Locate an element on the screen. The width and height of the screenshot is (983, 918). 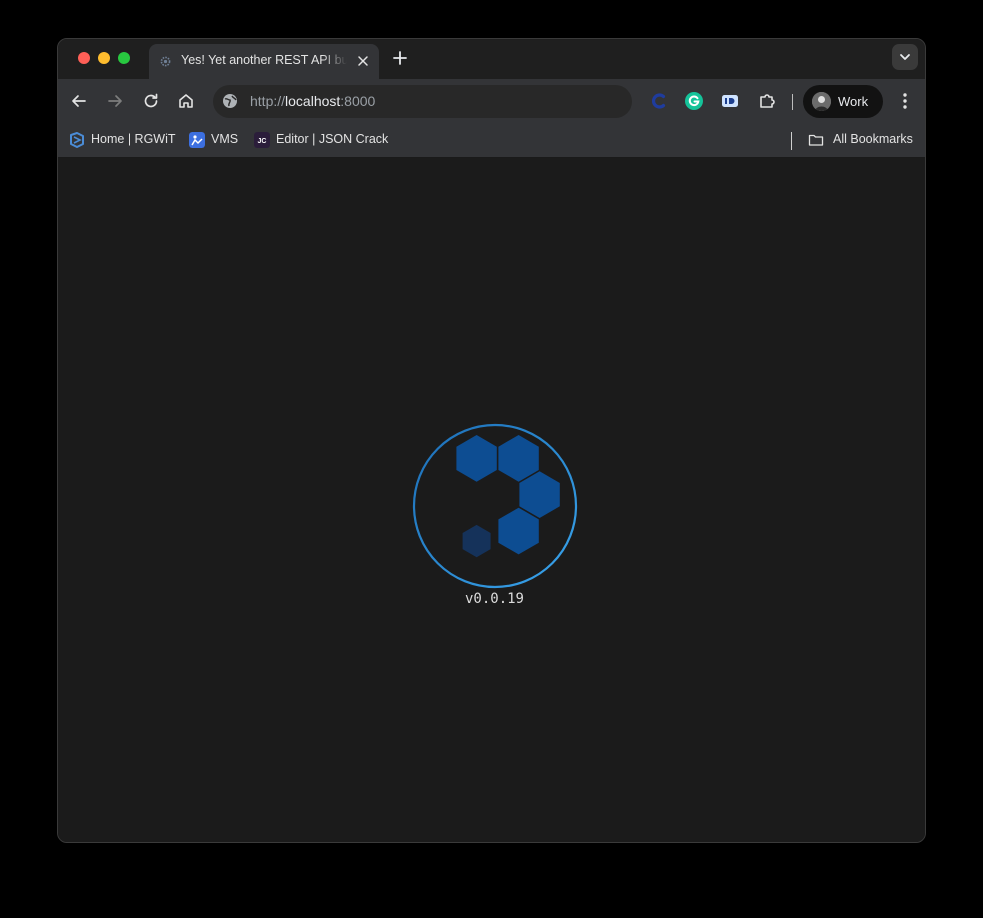
globe-icon is located at coordinates (230, 101).